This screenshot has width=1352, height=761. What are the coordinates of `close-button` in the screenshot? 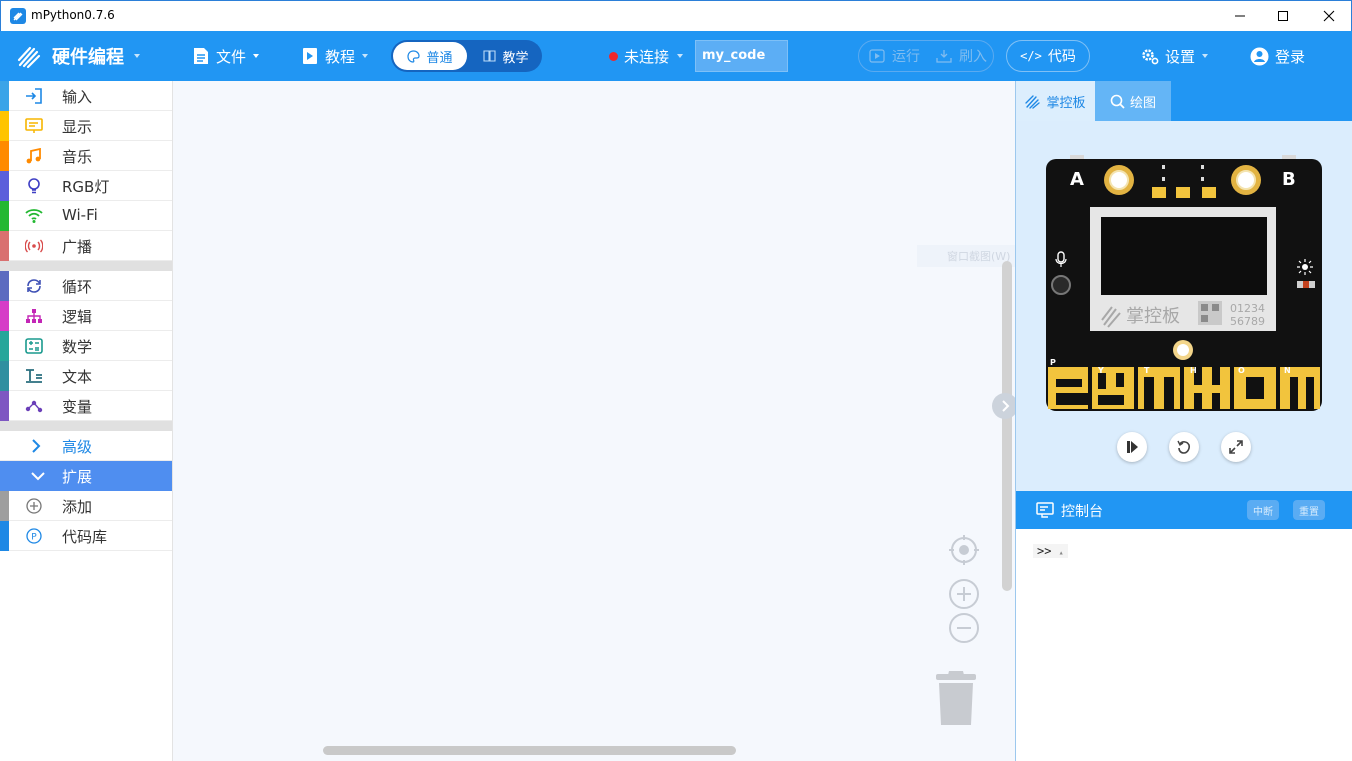 It's located at (1329, 16).